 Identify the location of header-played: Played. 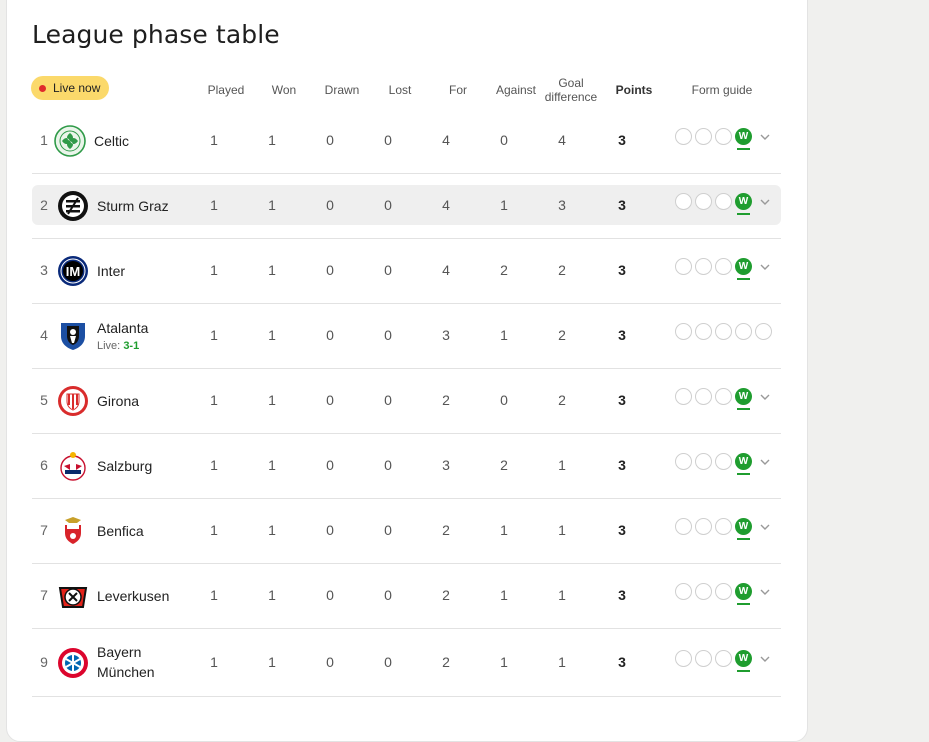
(226, 90).